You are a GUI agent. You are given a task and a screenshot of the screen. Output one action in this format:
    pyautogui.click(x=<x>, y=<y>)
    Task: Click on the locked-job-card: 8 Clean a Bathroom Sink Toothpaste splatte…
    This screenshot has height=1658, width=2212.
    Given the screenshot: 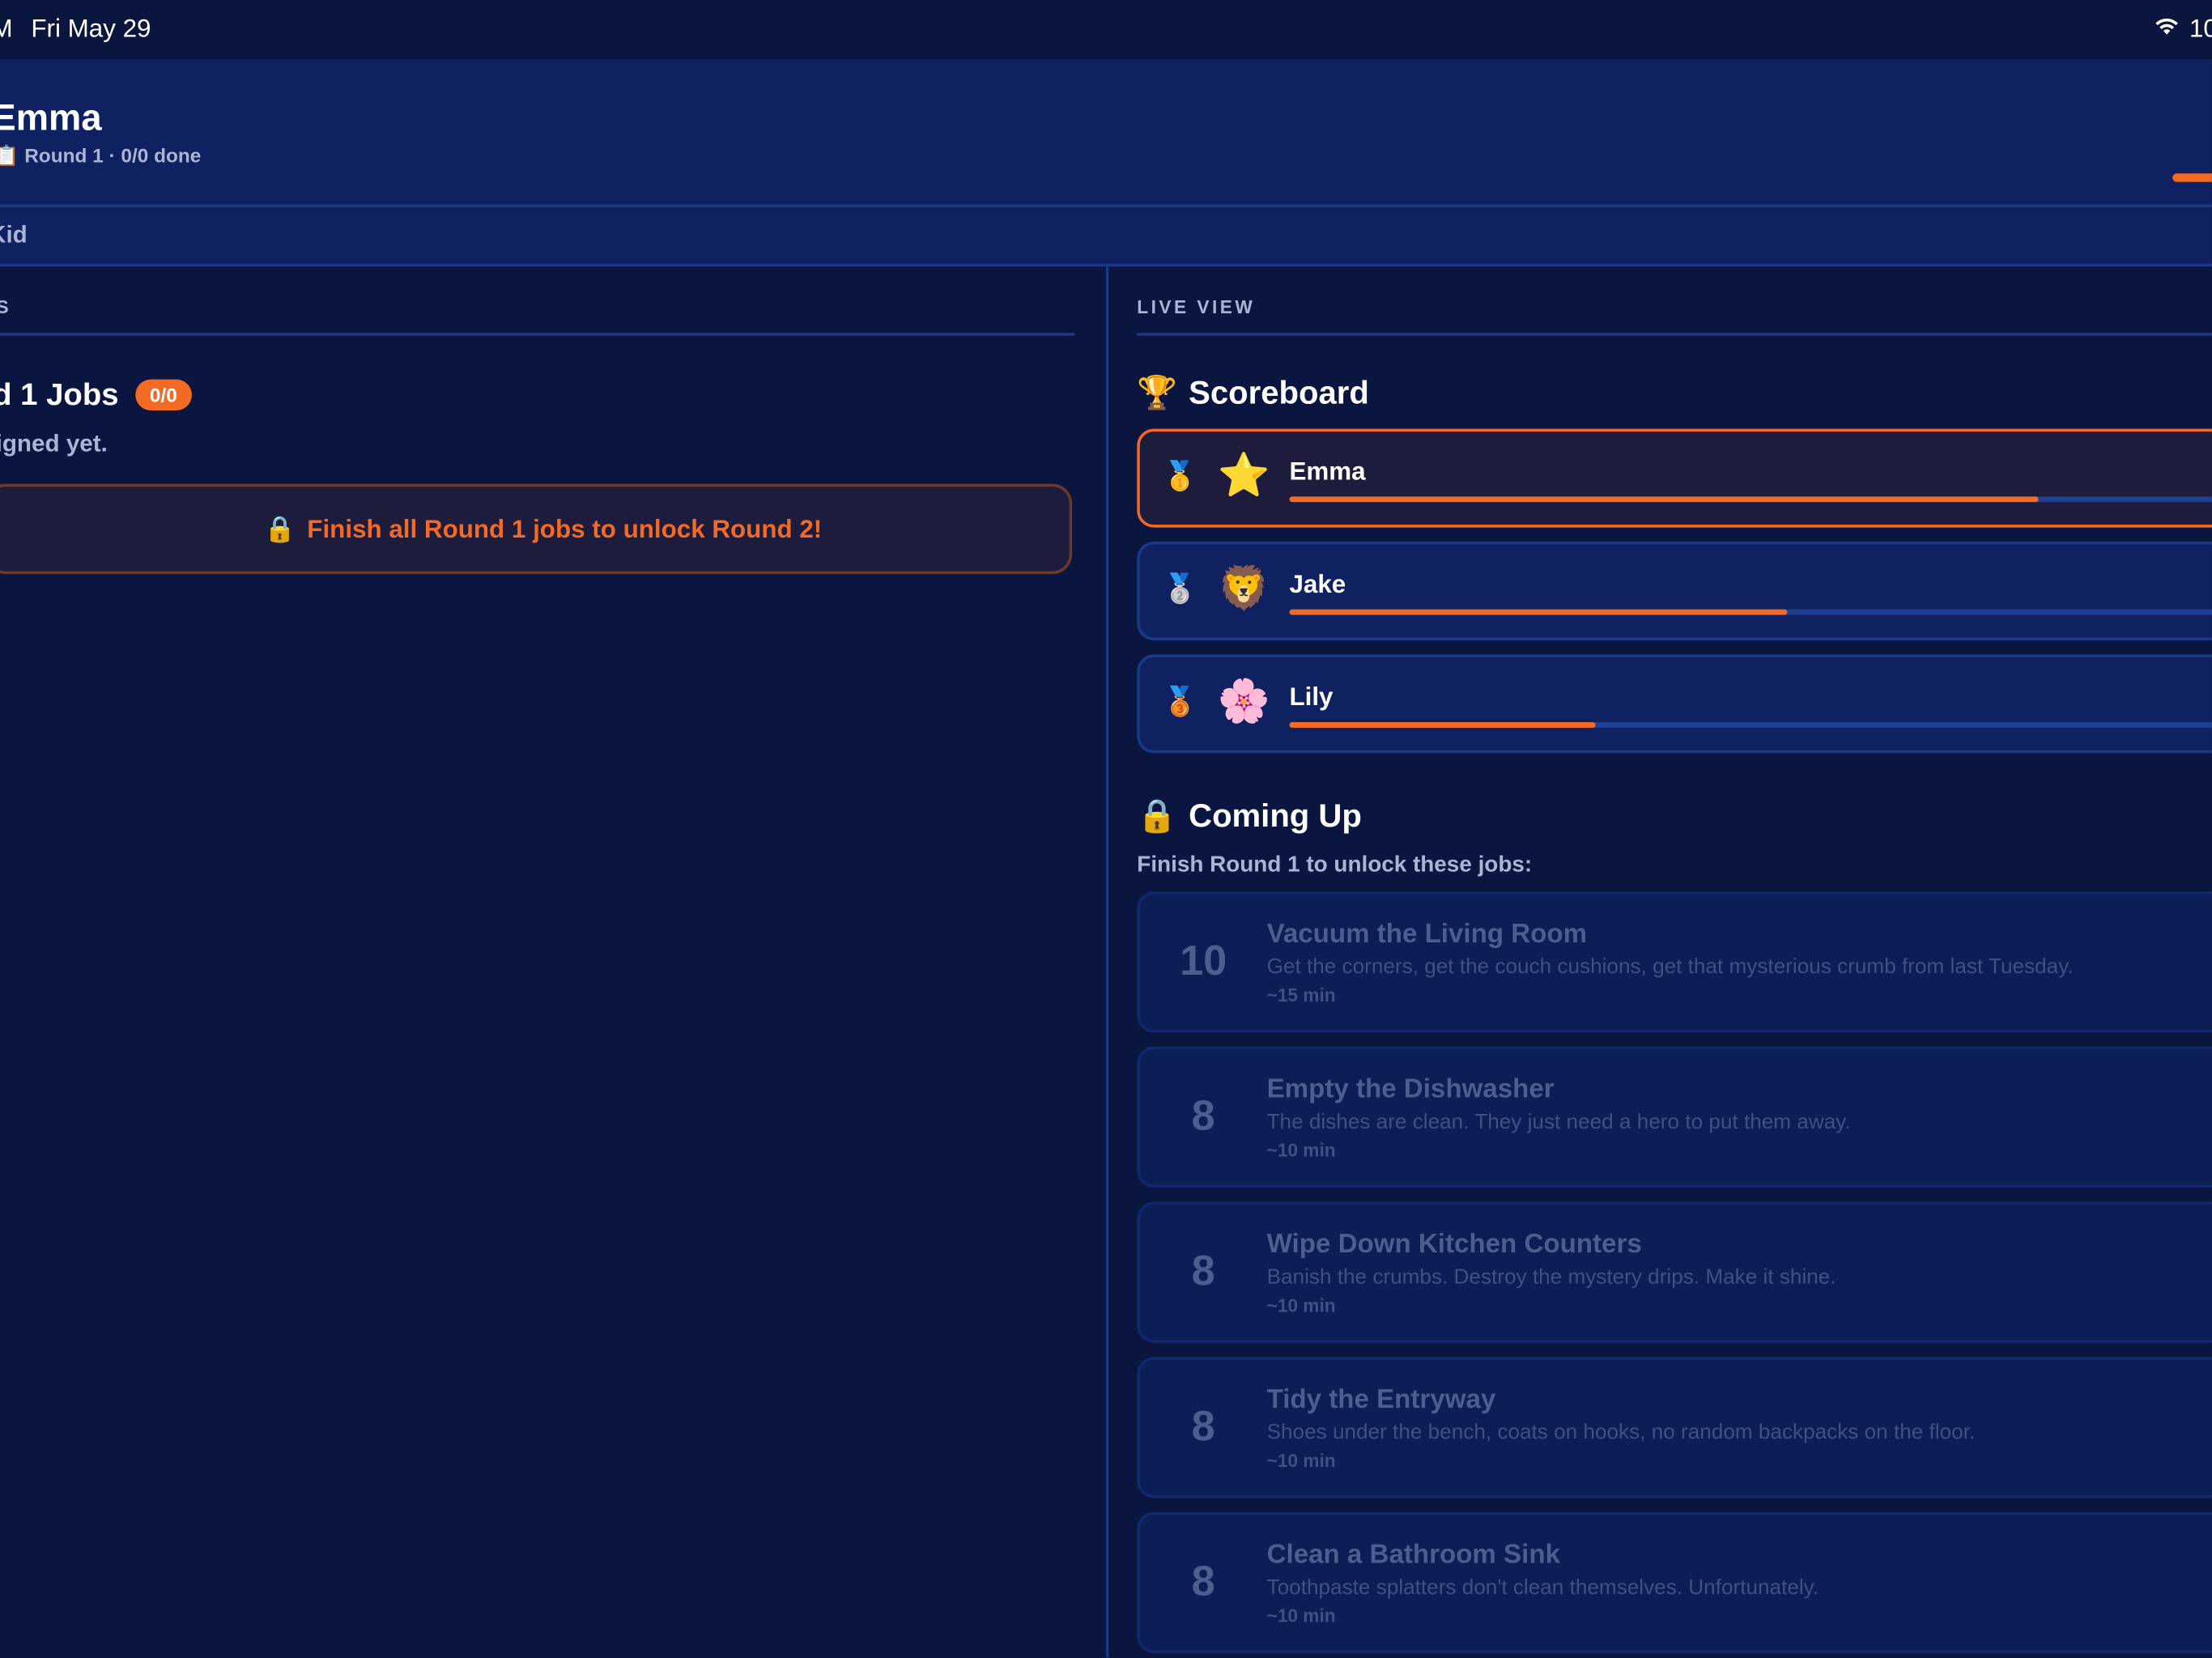 What is the action you would take?
    pyautogui.click(x=1675, y=1582)
    